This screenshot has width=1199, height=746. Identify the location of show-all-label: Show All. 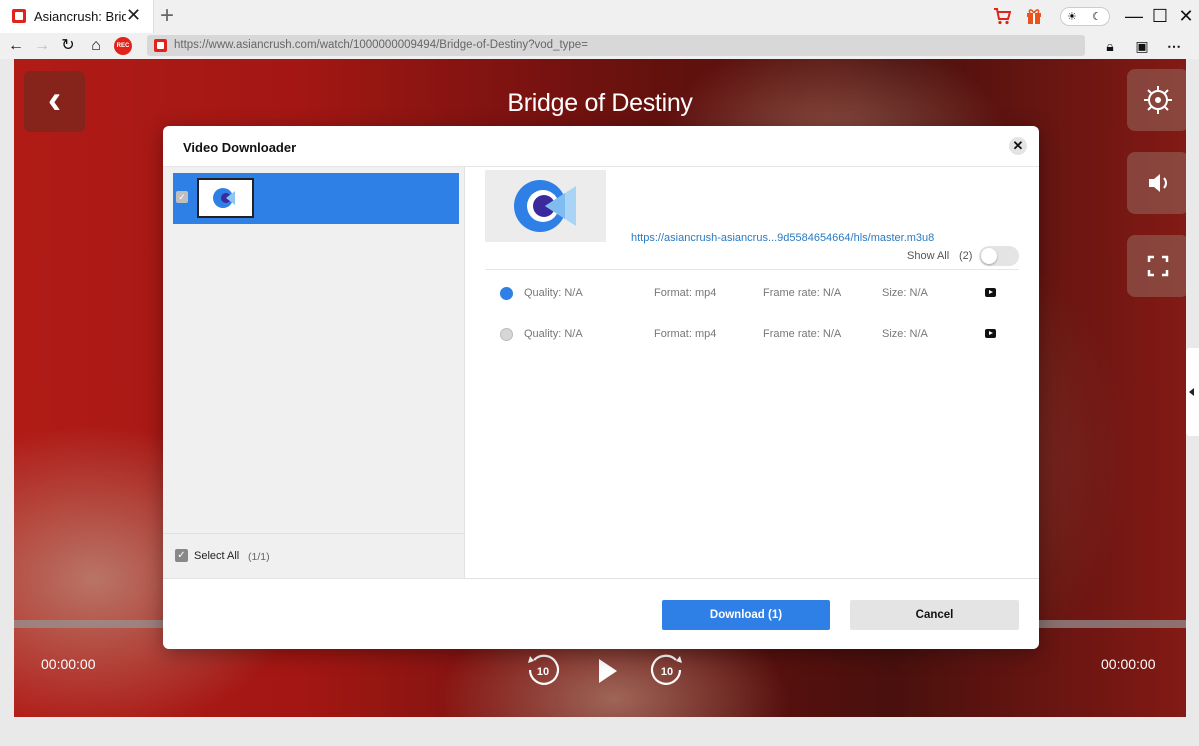
(928, 256).